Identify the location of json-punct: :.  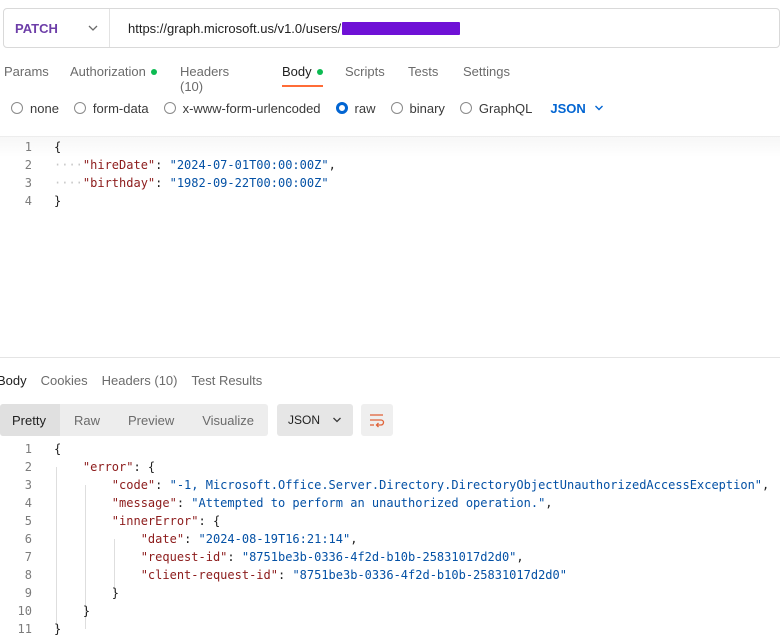
(162, 165).